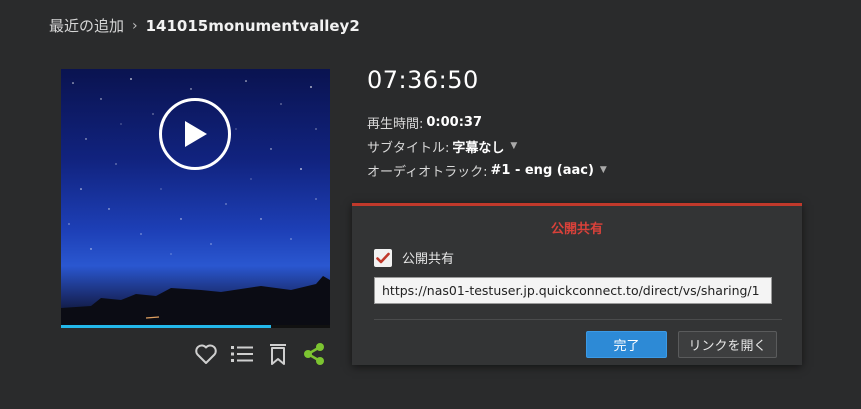  Describe the element at coordinates (395, 124) in the screenshot. I see `duration-label: 再生時間:` at that location.